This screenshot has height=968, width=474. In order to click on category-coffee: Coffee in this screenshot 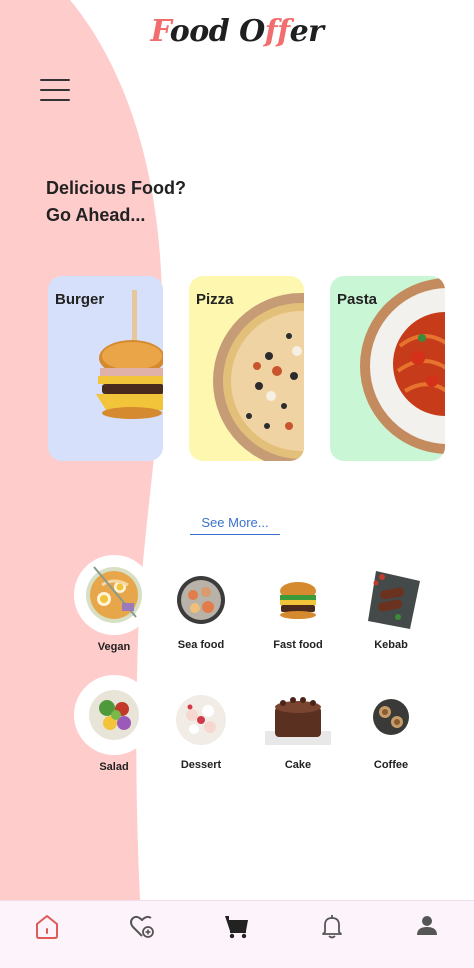, I will do `click(391, 729)`.